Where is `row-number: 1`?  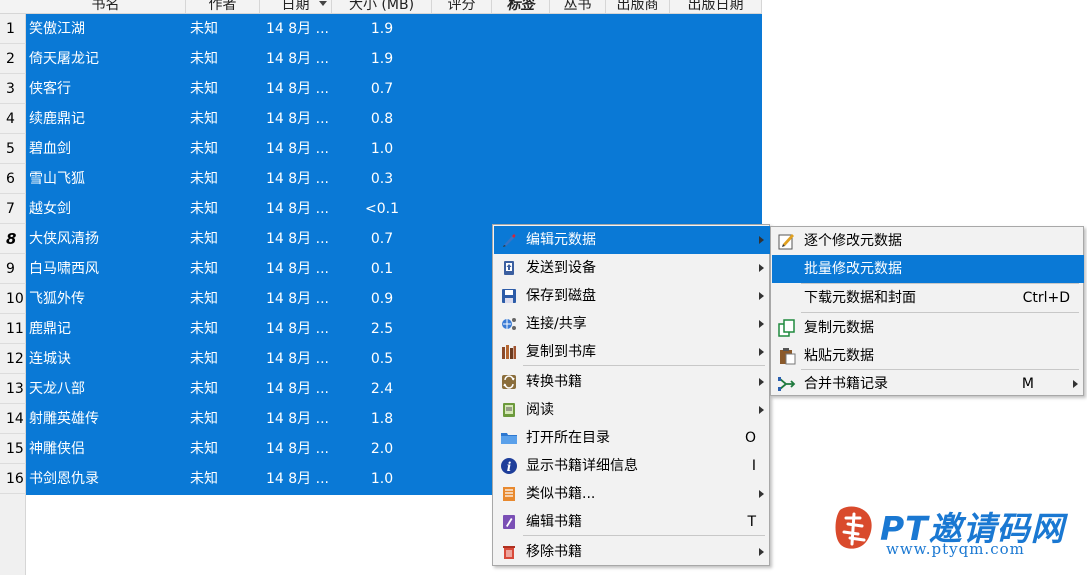
row-number: 1 is located at coordinates (13, 29).